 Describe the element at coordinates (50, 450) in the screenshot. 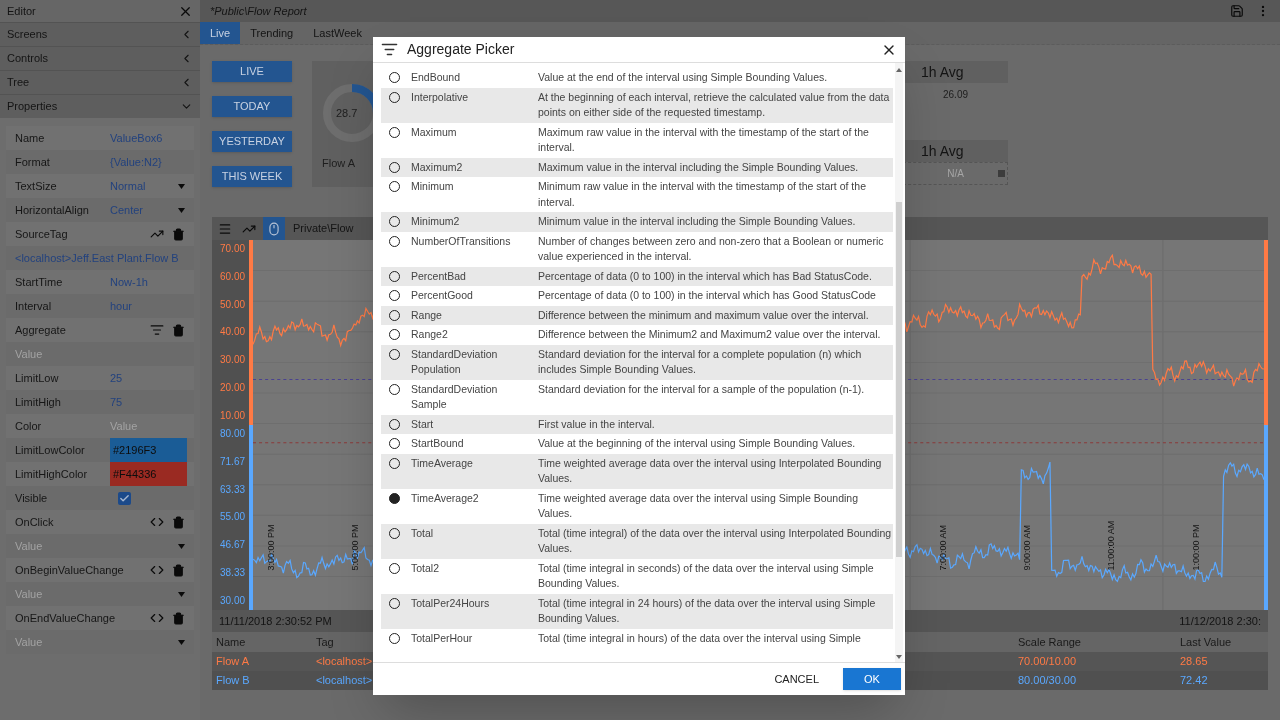

I see `property-label: LimitLowColor` at that location.